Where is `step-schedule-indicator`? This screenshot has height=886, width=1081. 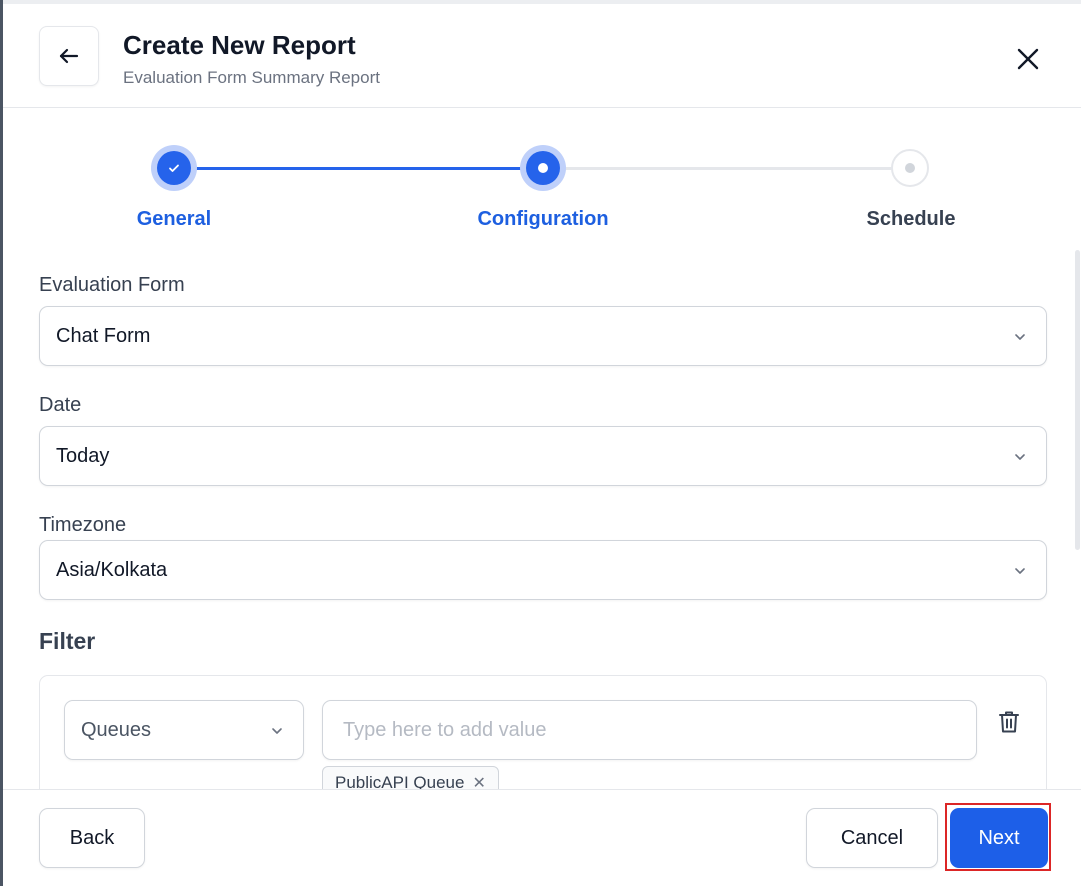 step-schedule-indicator is located at coordinates (910, 168).